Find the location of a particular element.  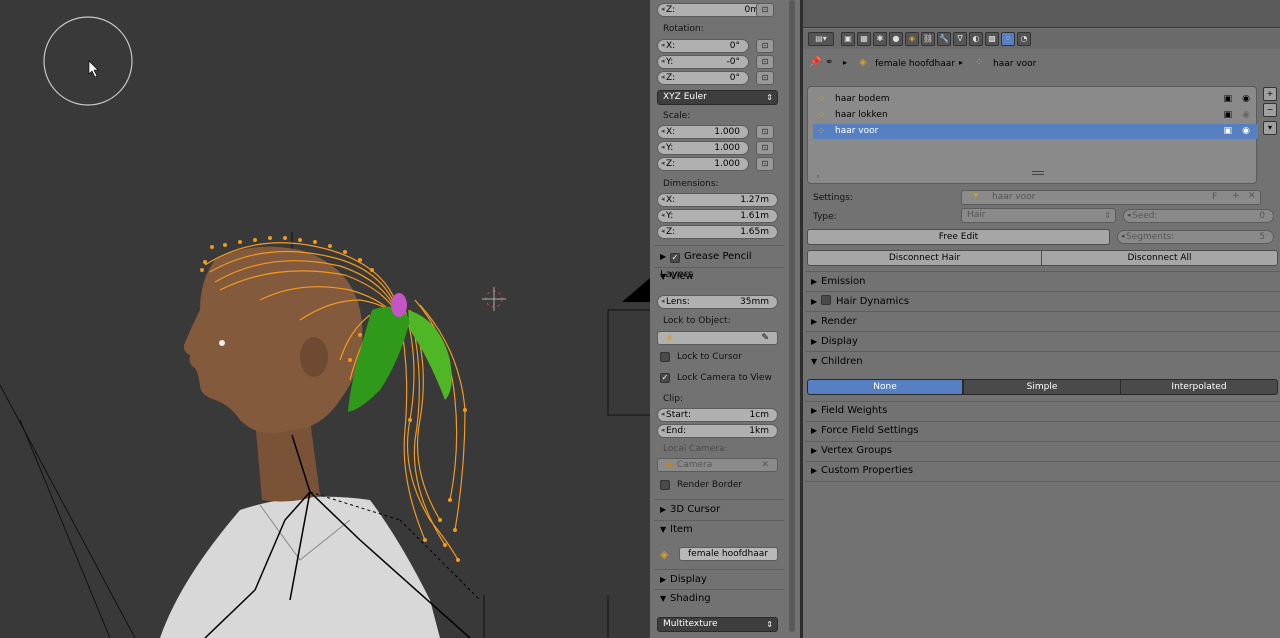

scale-z-field: ◂ Z: 1.000 is located at coordinates (703, 164).